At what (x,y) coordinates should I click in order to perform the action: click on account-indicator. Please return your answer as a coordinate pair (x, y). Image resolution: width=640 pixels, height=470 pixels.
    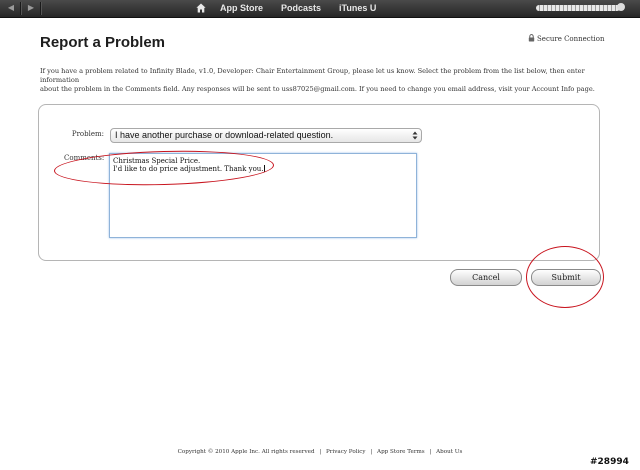
    Looking at the image, I should click on (621, 7).